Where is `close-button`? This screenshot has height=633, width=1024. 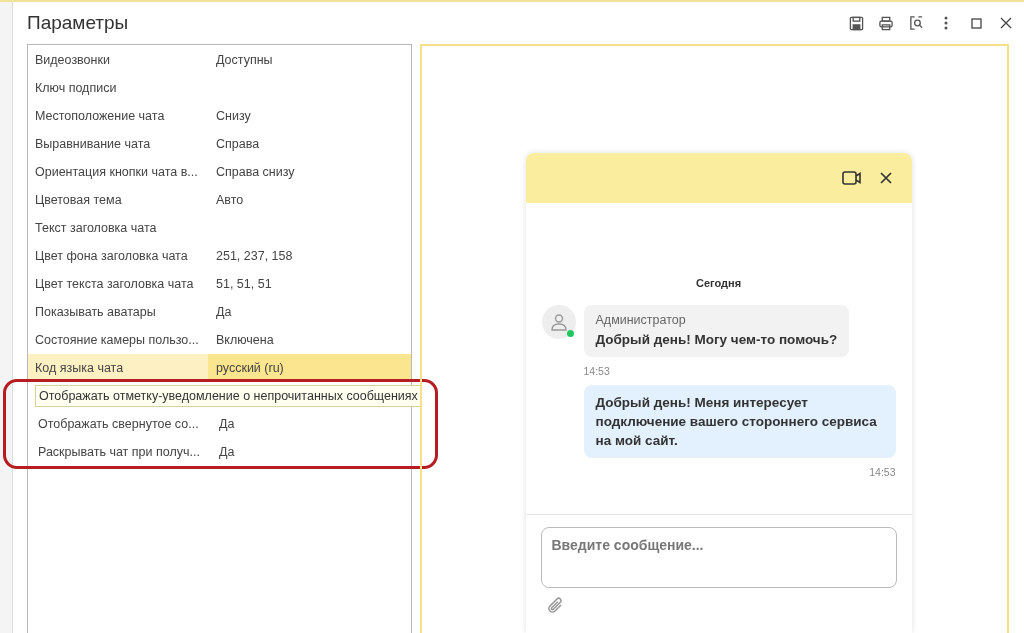 close-button is located at coordinates (1006, 23).